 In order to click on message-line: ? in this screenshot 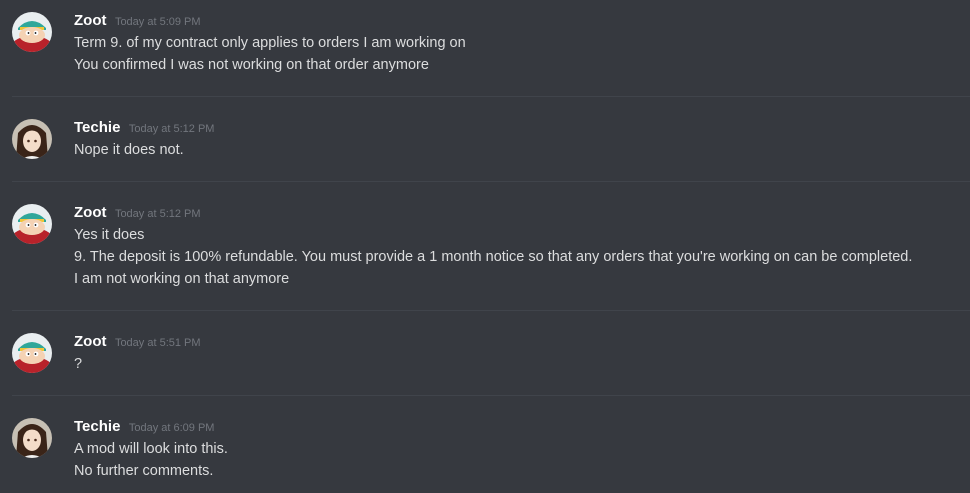, I will do `click(78, 364)`.